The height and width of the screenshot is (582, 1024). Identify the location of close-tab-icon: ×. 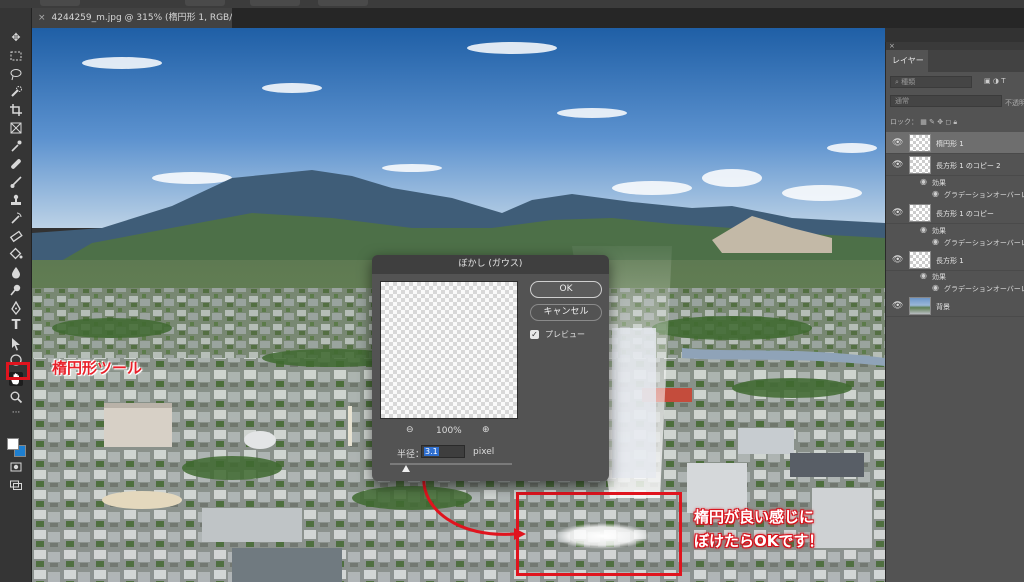
(42, 18).